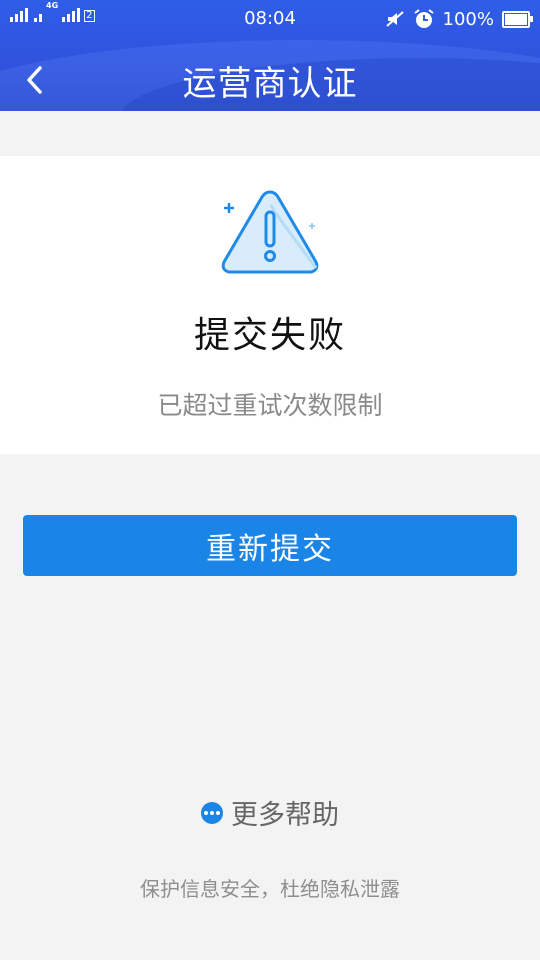 The image size is (540, 960). I want to click on more-help-label: 更多帮助, so click(285, 815).